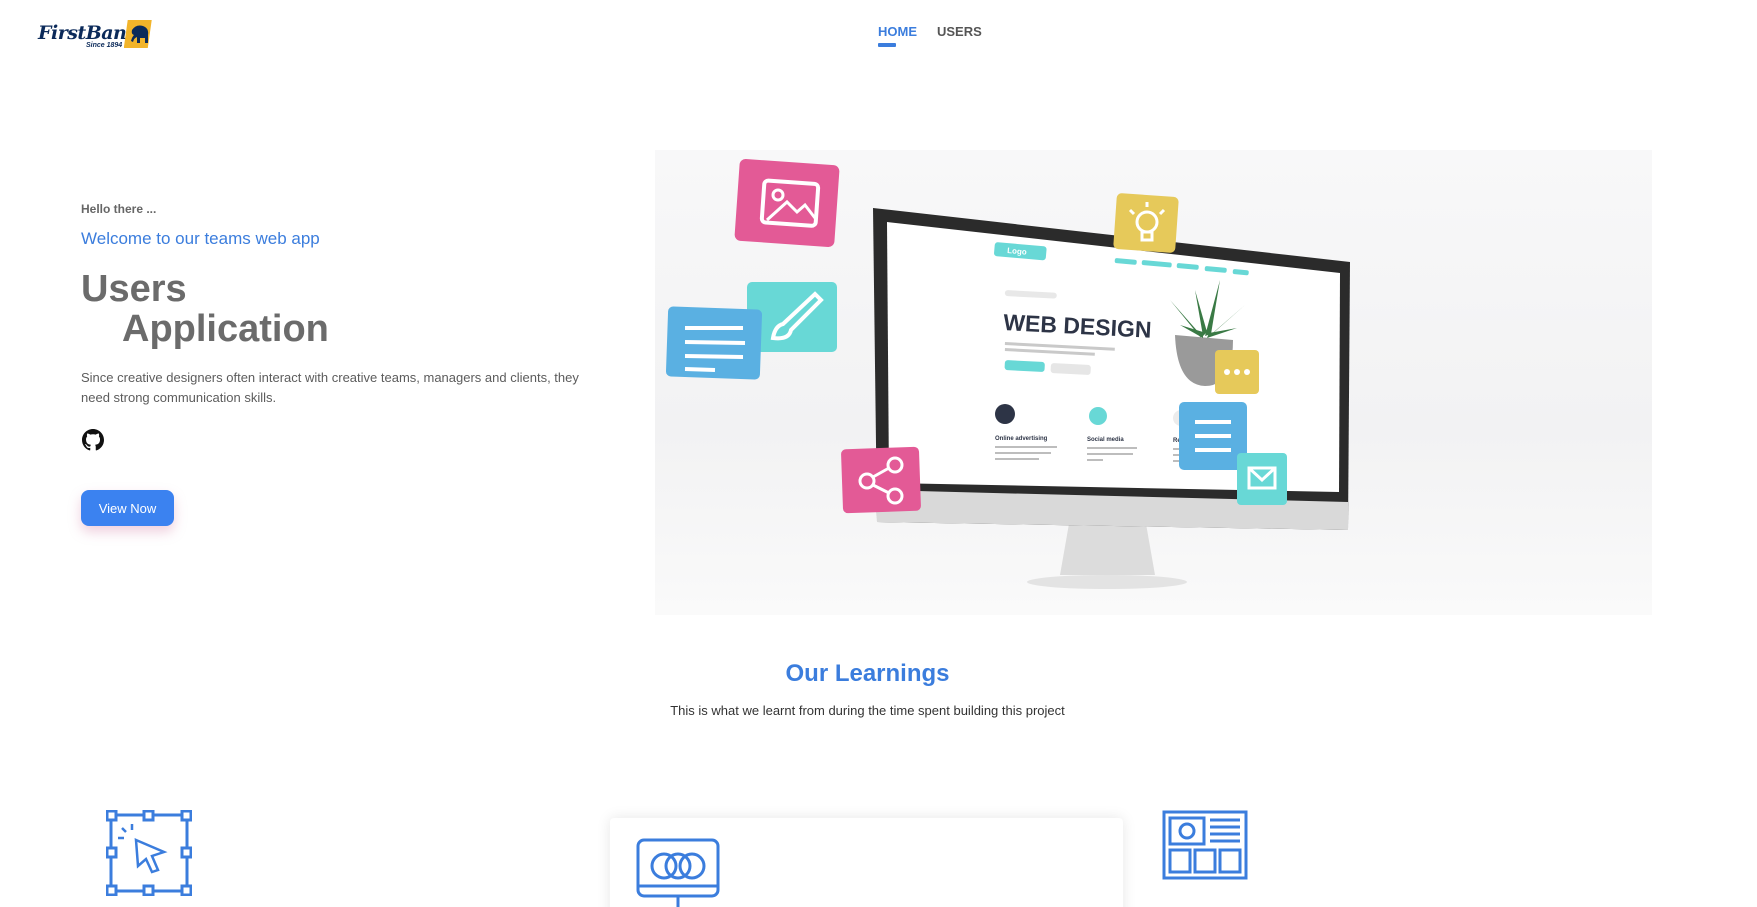 This screenshot has width=1757, height=907. What do you see at coordinates (104, 45) in the screenshot?
I see `brand-tagline: Since 1894` at bounding box center [104, 45].